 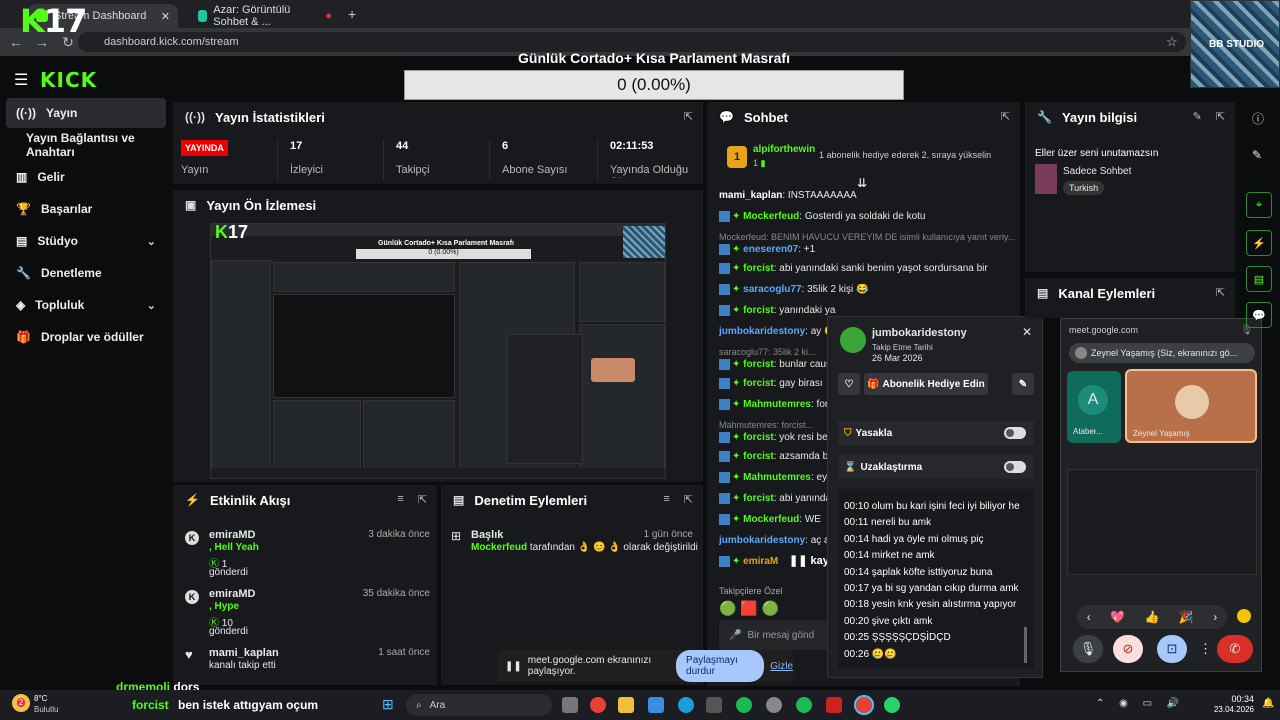 What do you see at coordinates (1015, 433) in the screenshot?
I see `ban-toggle` at bounding box center [1015, 433].